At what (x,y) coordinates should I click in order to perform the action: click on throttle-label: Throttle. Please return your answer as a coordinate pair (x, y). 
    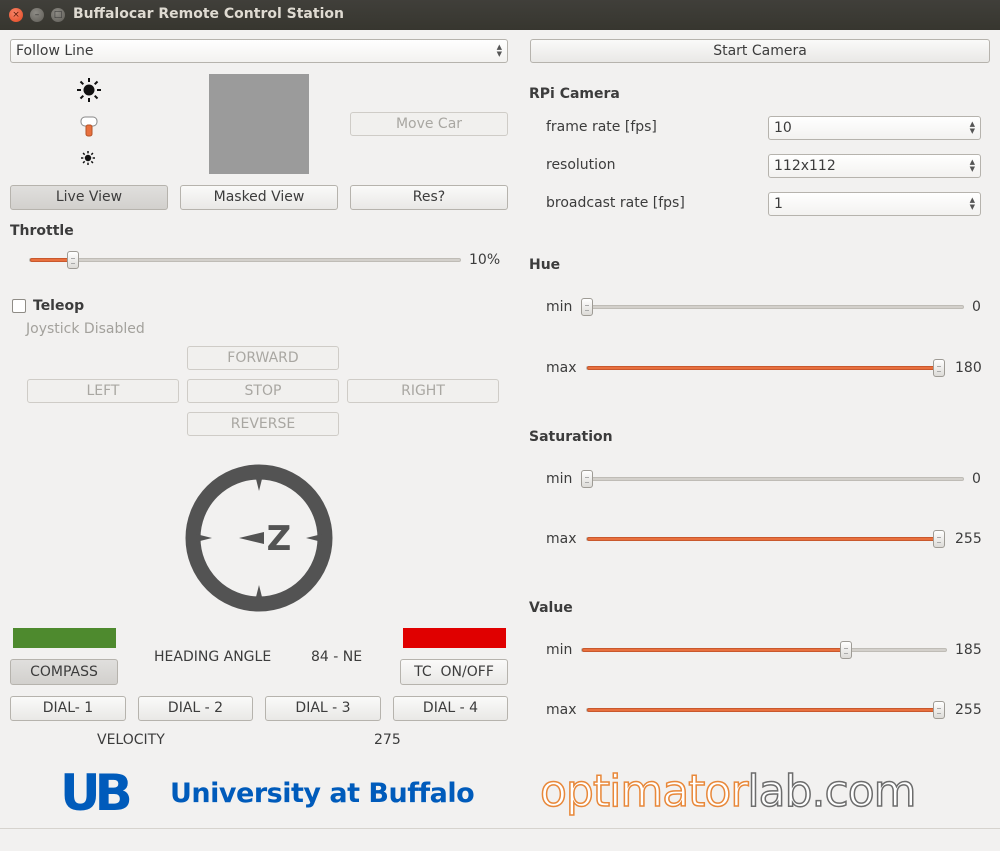
    Looking at the image, I should click on (42, 231).